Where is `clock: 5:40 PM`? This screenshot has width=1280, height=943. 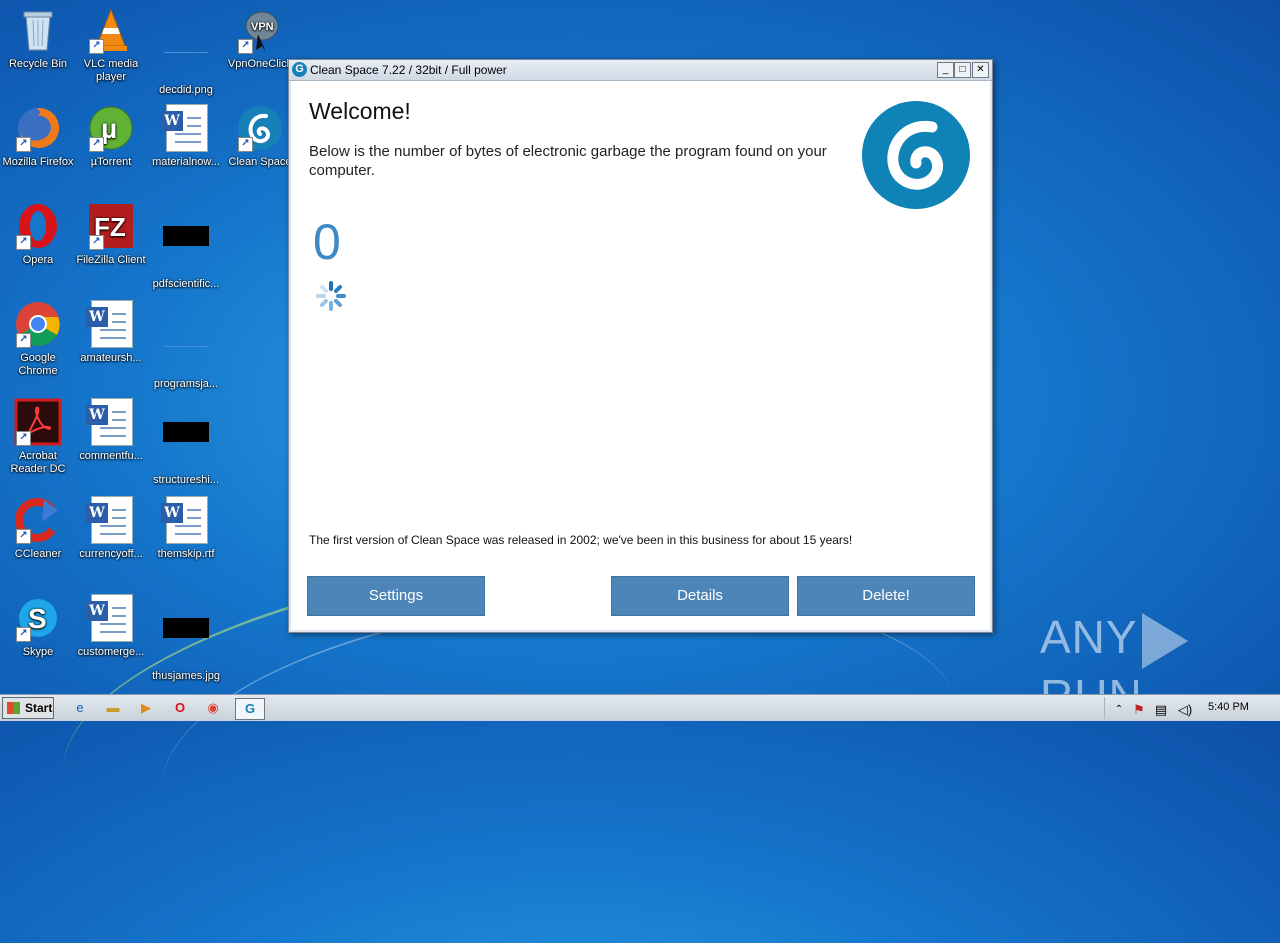 clock: 5:40 PM is located at coordinates (1228, 707).